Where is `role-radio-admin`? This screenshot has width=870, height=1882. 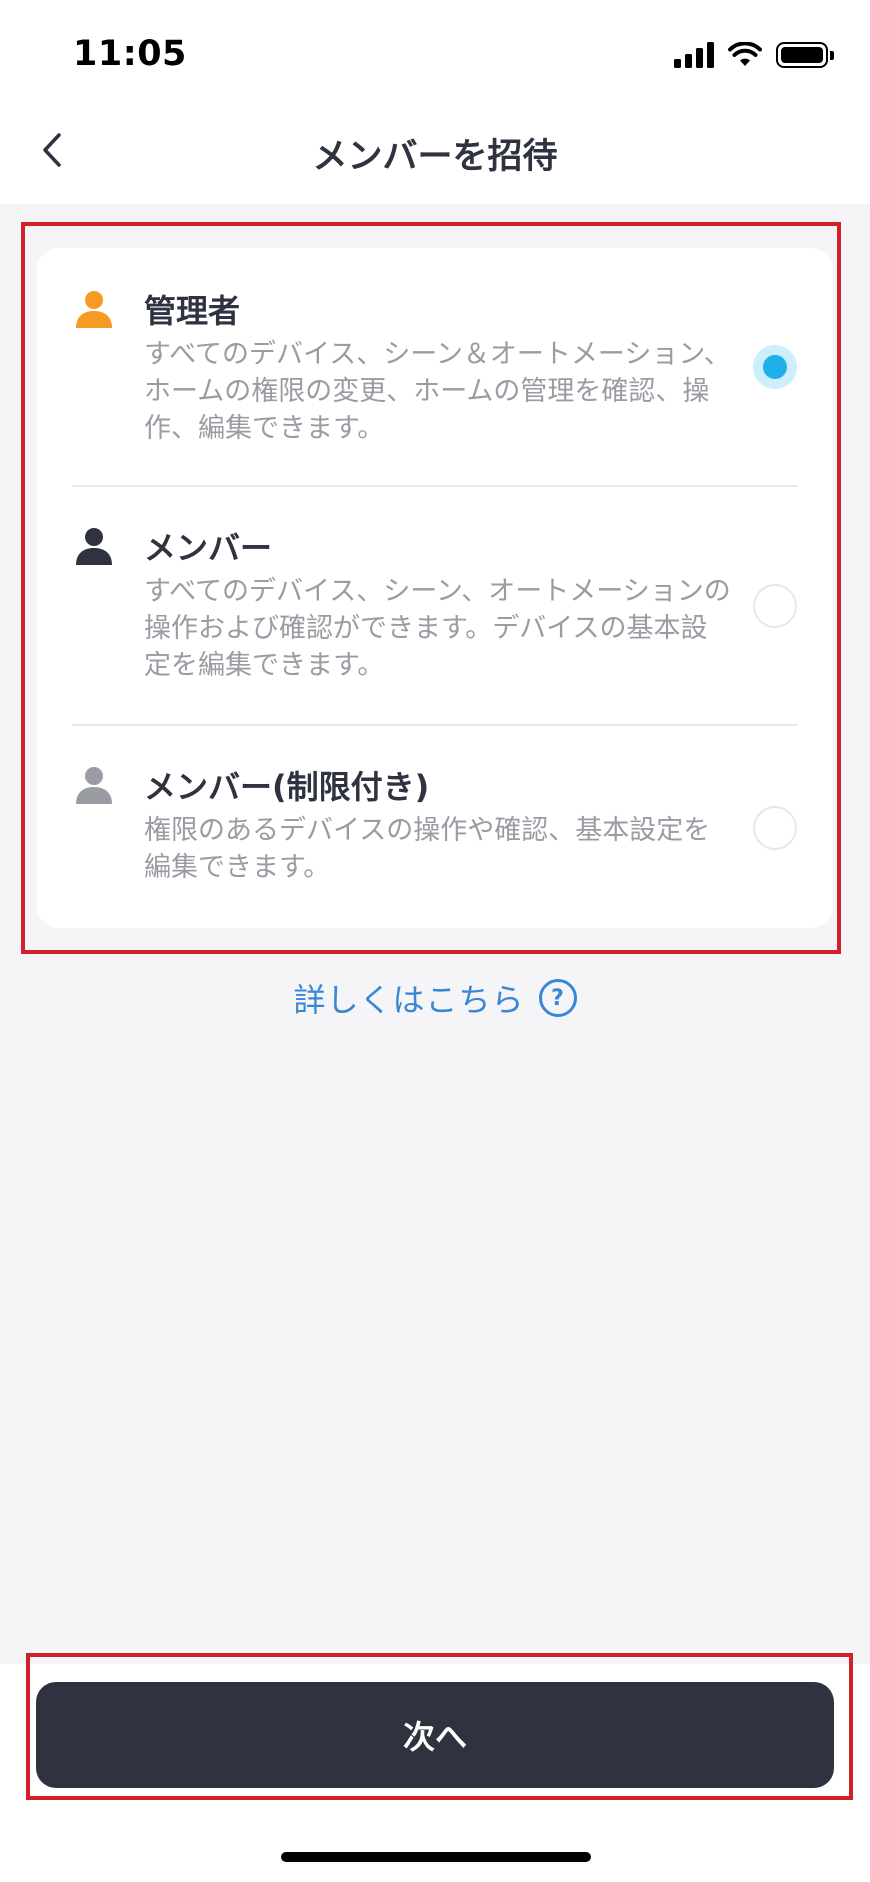
role-radio-admin is located at coordinates (775, 367).